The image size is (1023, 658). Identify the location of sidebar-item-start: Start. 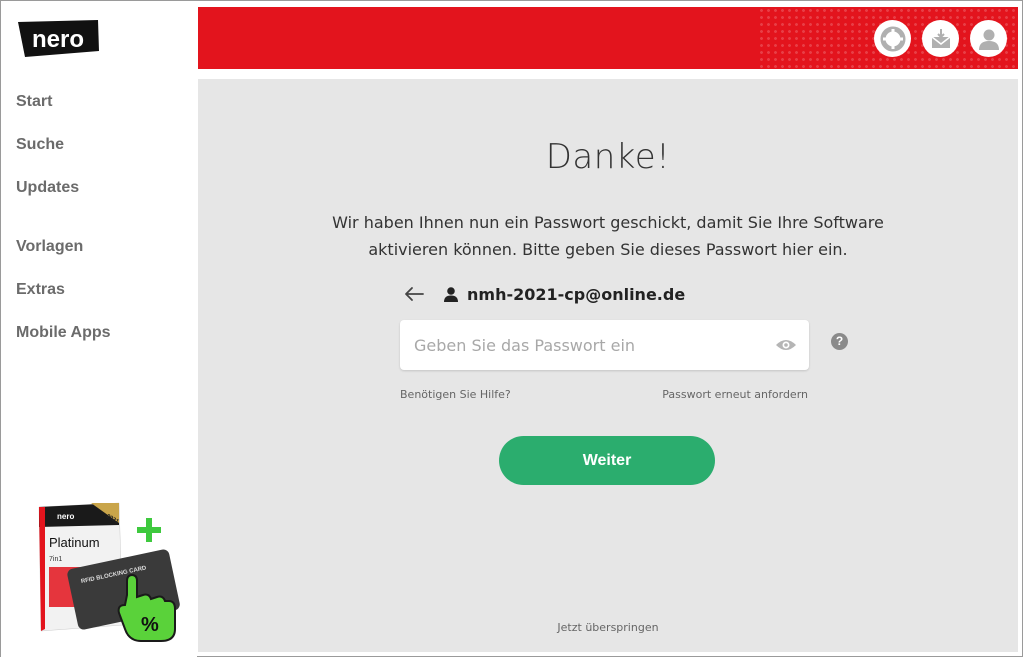
(63, 112).